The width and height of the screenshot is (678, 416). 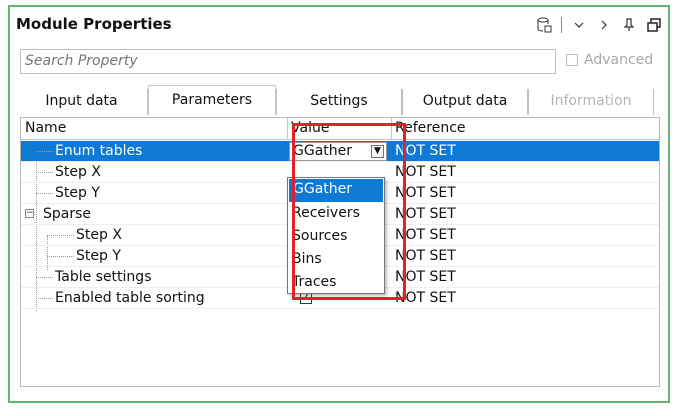 I want to click on chevron-right-icon, so click(x=604, y=25).